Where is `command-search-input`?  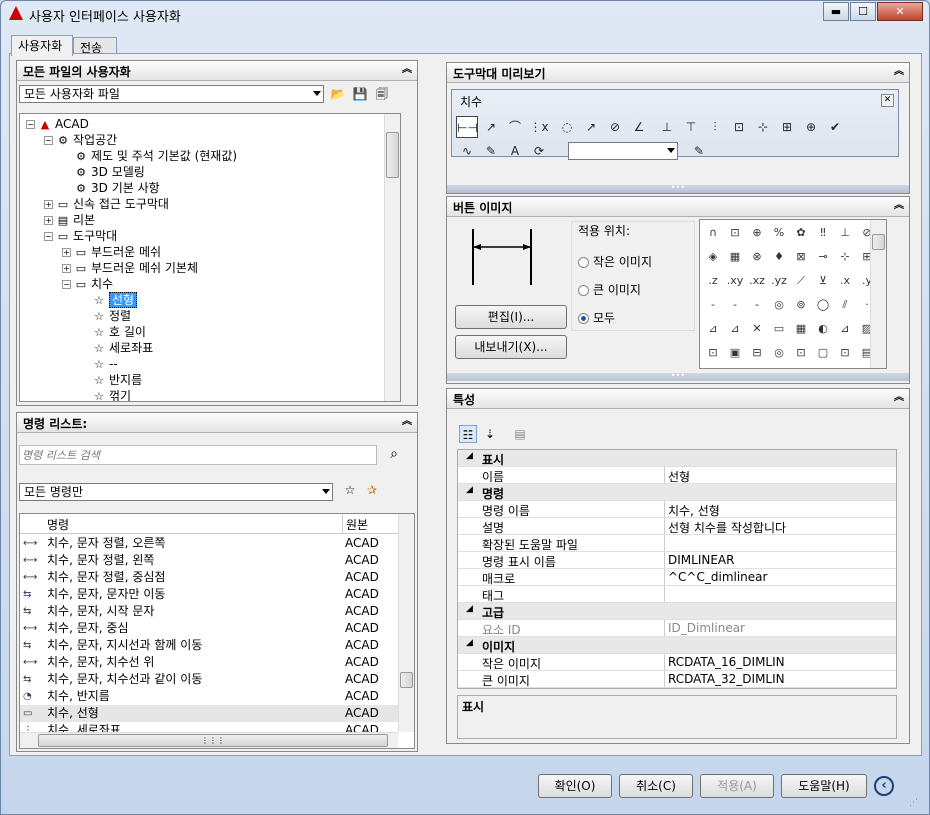 command-search-input is located at coordinates (198, 455).